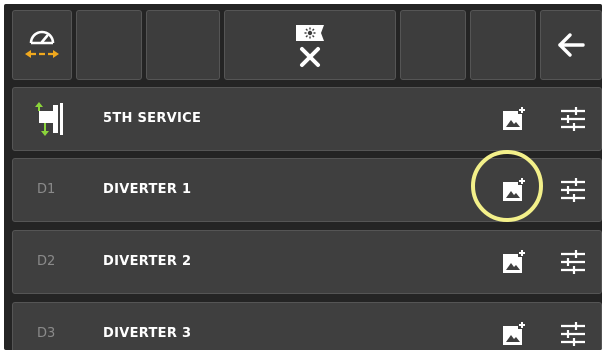 The width and height of the screenshot is (606, 354). I want to click on row-label: DIVERTER 2, so click(147, 261).